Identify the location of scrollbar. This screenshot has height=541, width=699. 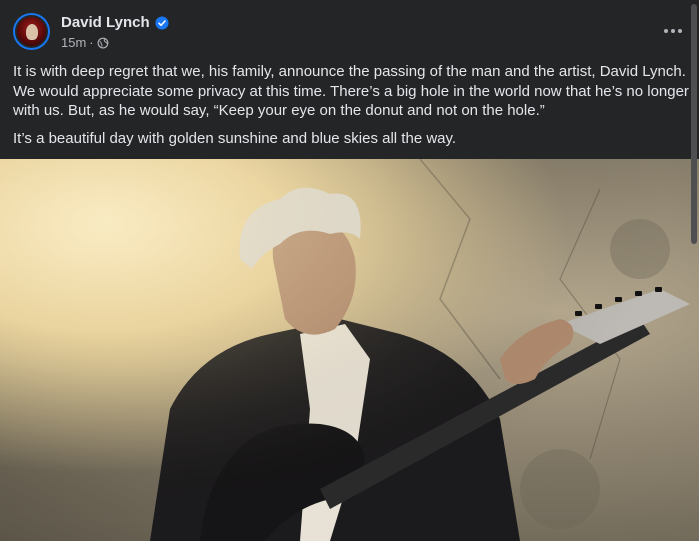
(694, 270).